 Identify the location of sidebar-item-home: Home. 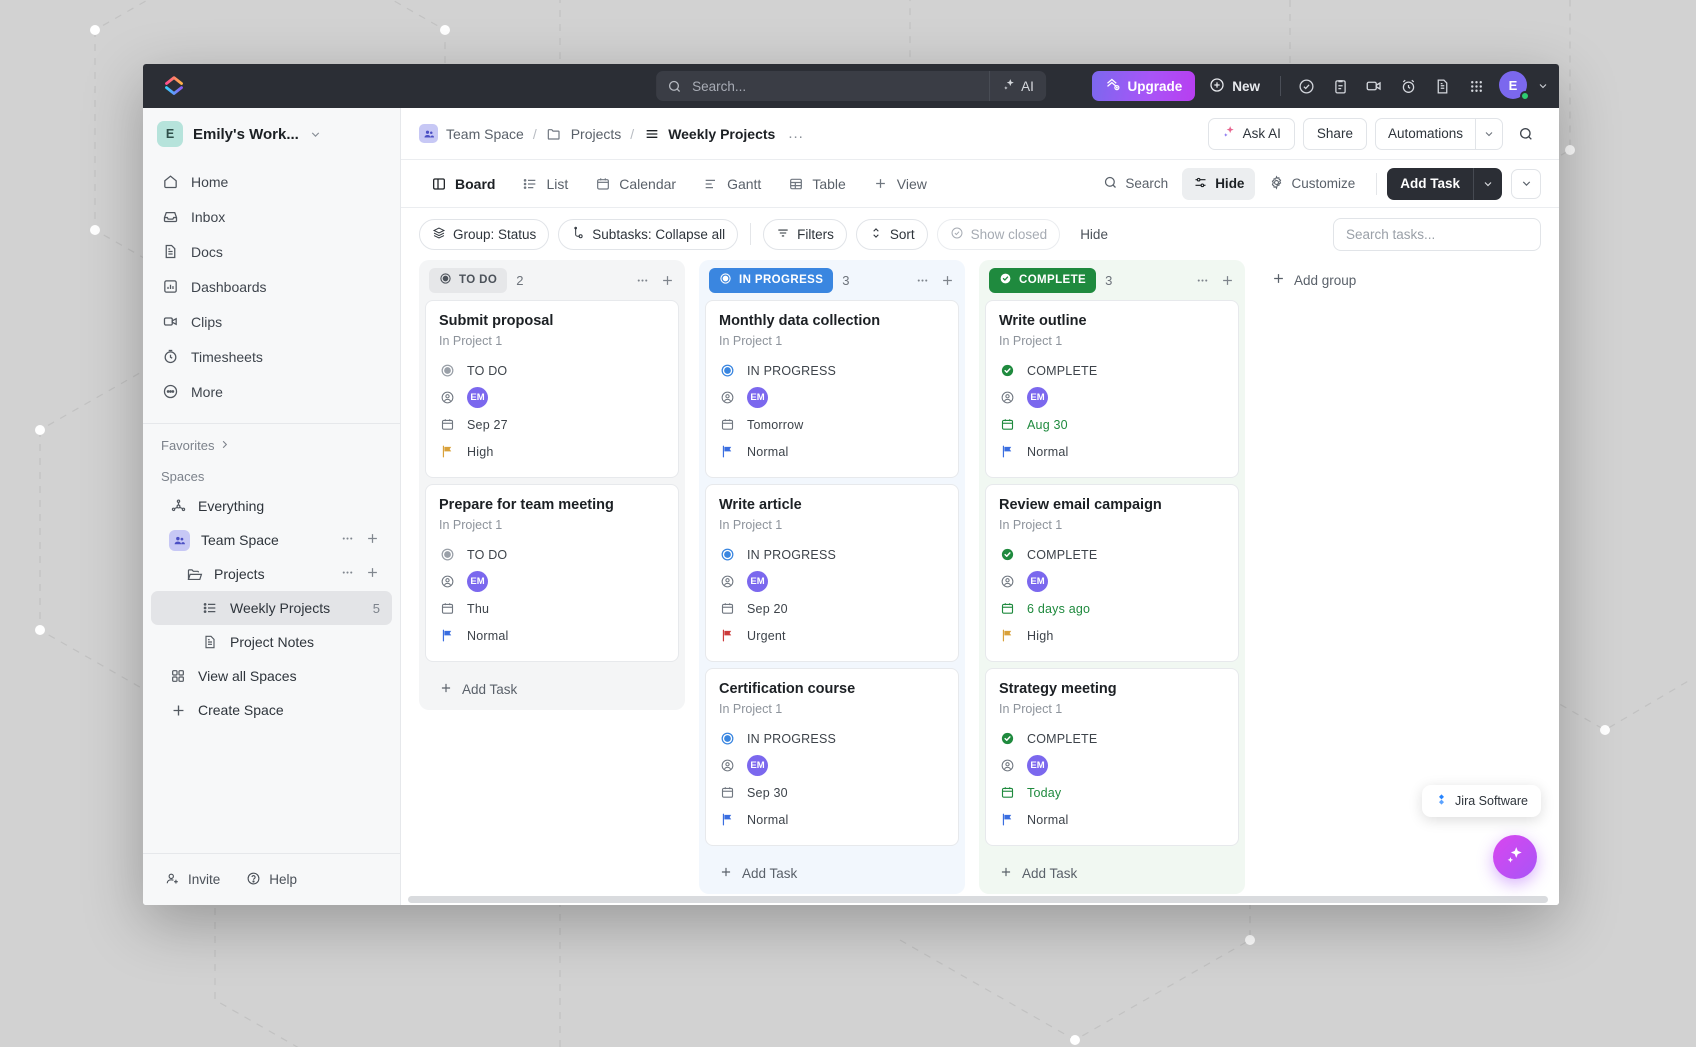
(271, 181).